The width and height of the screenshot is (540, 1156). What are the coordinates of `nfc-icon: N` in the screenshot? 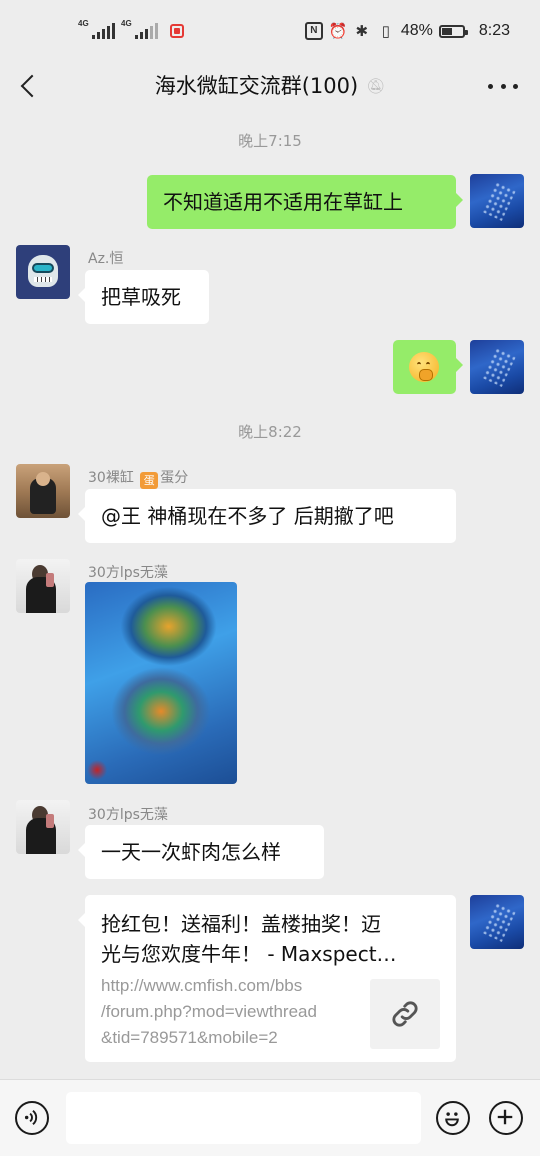 It's located at (313, 31).